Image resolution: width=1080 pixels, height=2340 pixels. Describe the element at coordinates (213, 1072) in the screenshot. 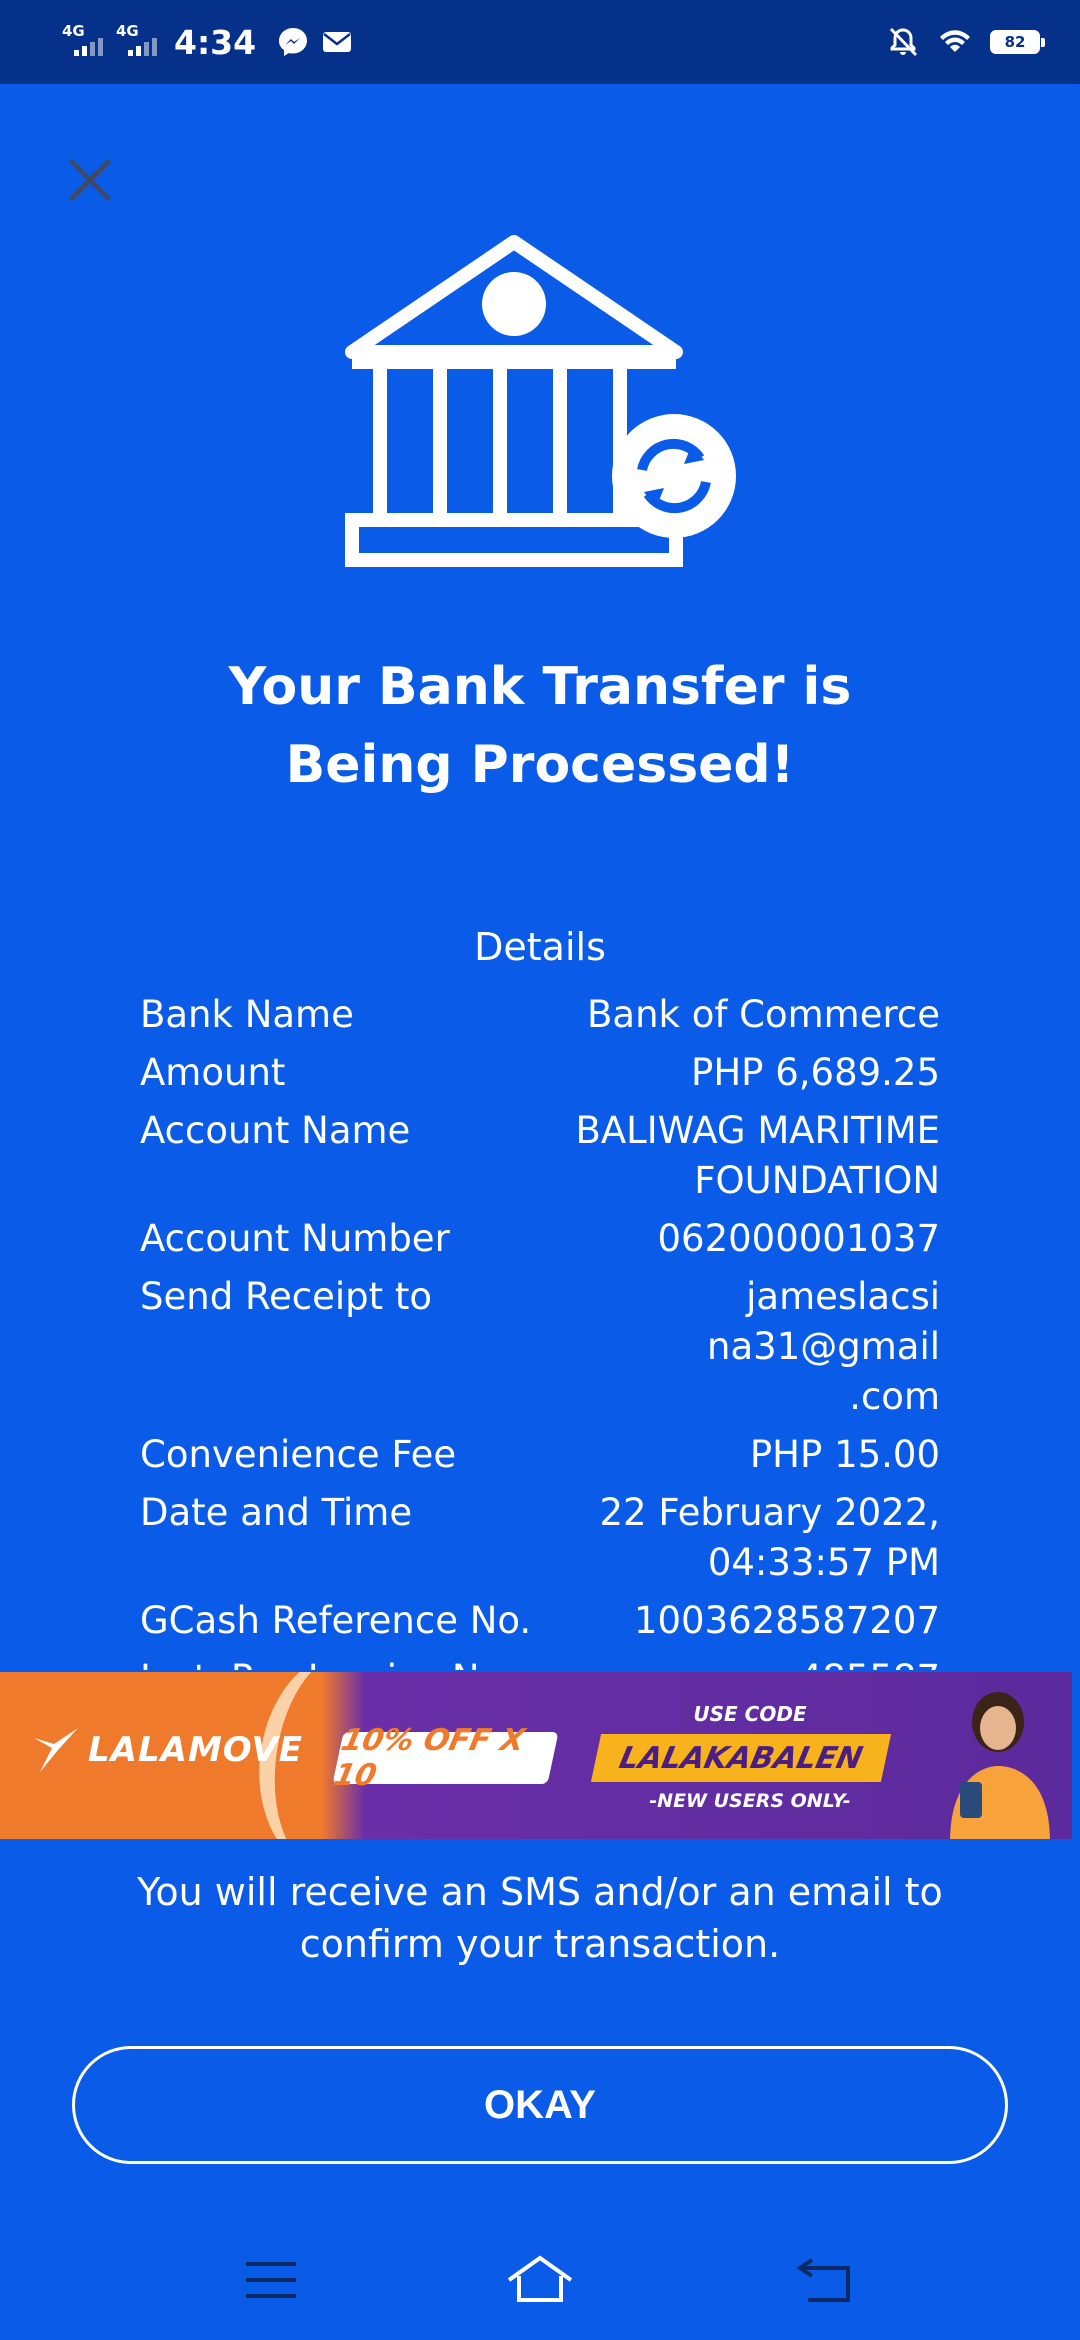

I see `detail-label: Amount` at that location.